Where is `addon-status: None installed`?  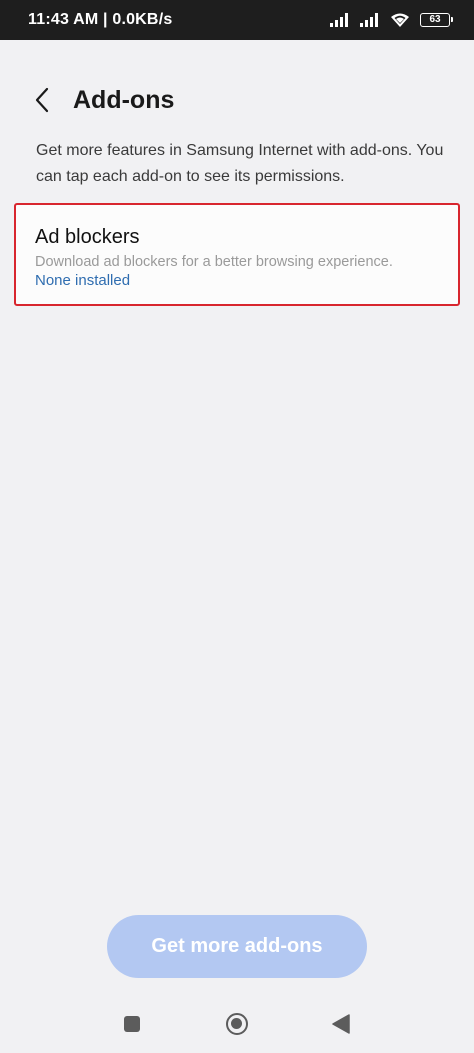
addon-status: None installed is located at coordinates (83, 280).